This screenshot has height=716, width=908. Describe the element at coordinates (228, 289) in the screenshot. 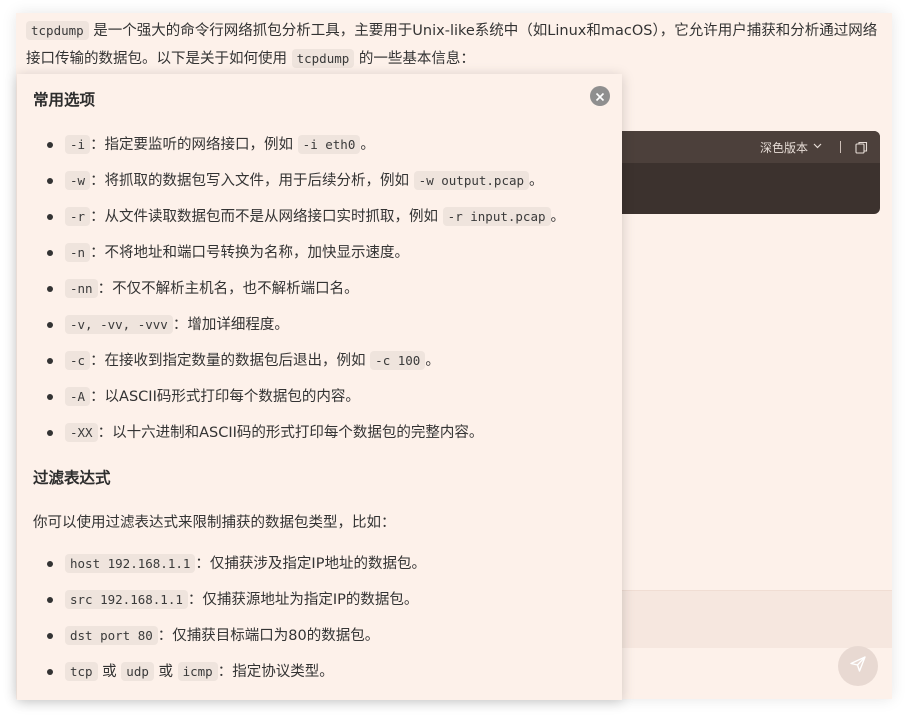

I see `option-text: ：不仅不解析主机名，也不解析端口名。` at that location.